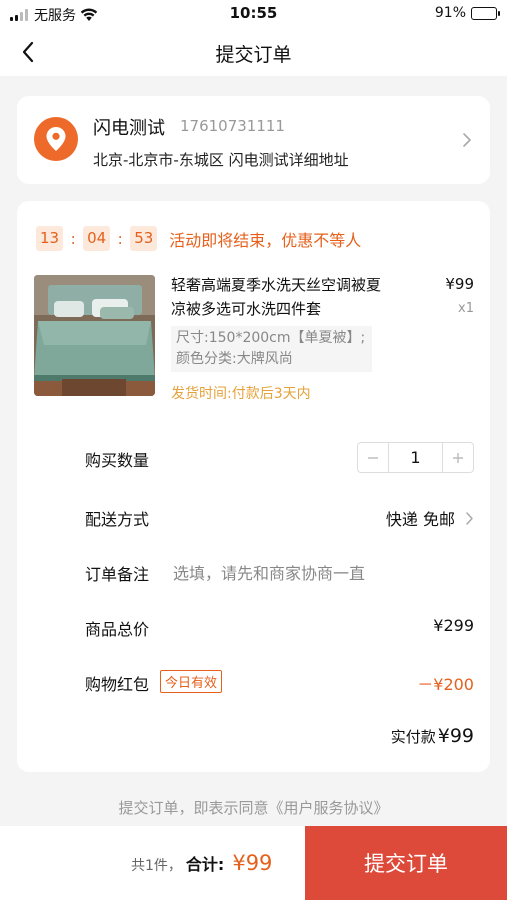 The height and width of the screenshot is (900, 507). Describe the element at coordinates (97, 238) in the screenshot. I see `countdown-minutes: 04` at that location.